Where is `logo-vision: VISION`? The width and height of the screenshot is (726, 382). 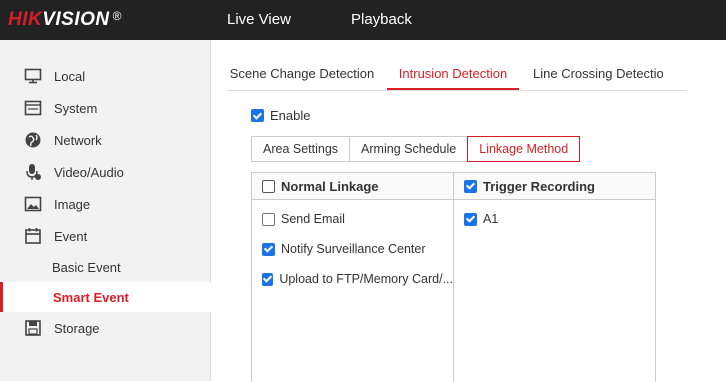
logo-vision: VISION is located at coordinates (76, 19).